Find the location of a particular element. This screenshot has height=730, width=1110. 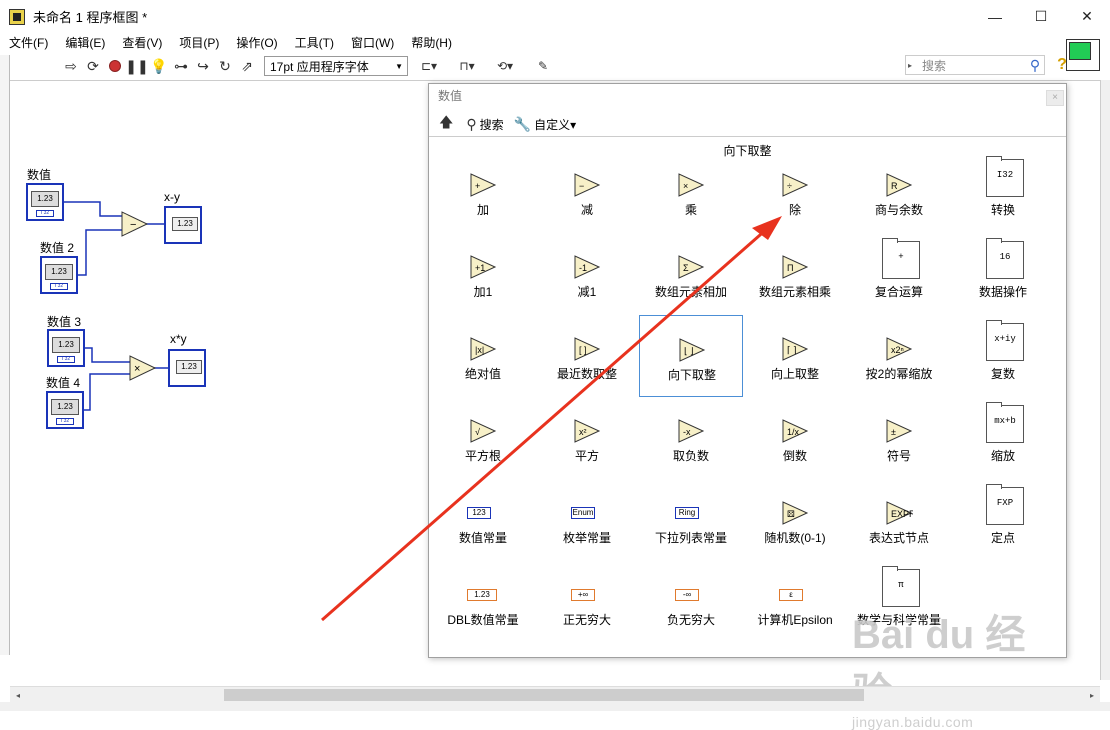

numeric-indicator-mul: 1.23 is located at coordinates (187, 368).